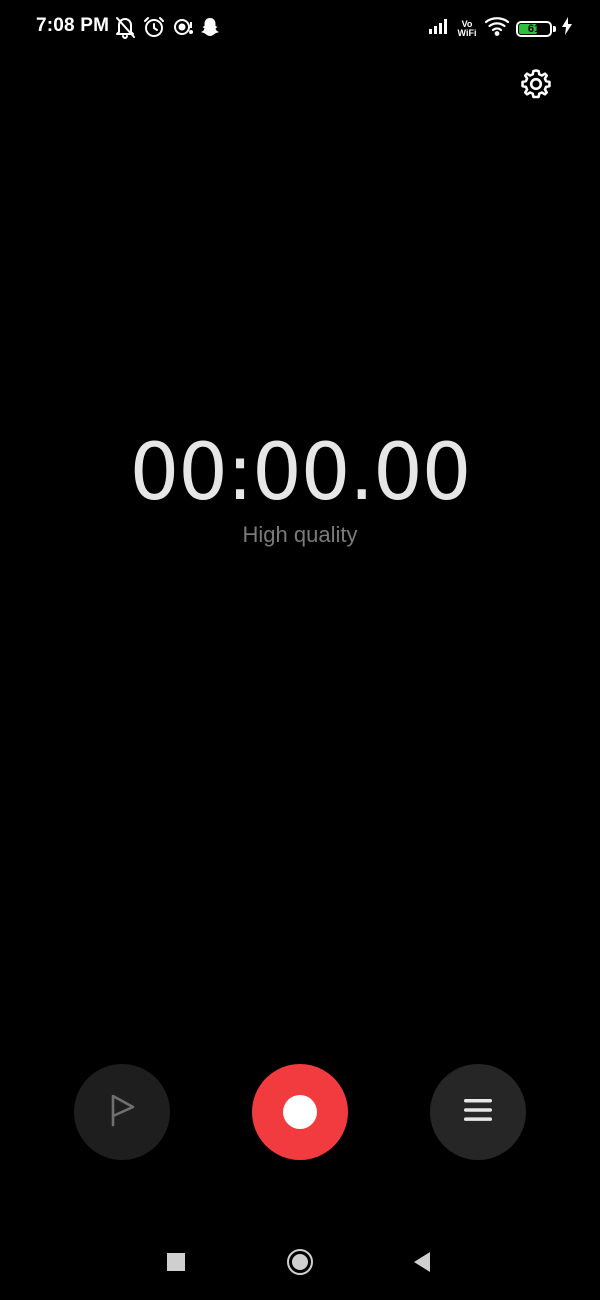 The image size is (600, 1300). I want to click on recordings-list-button, so click(478, 1112).